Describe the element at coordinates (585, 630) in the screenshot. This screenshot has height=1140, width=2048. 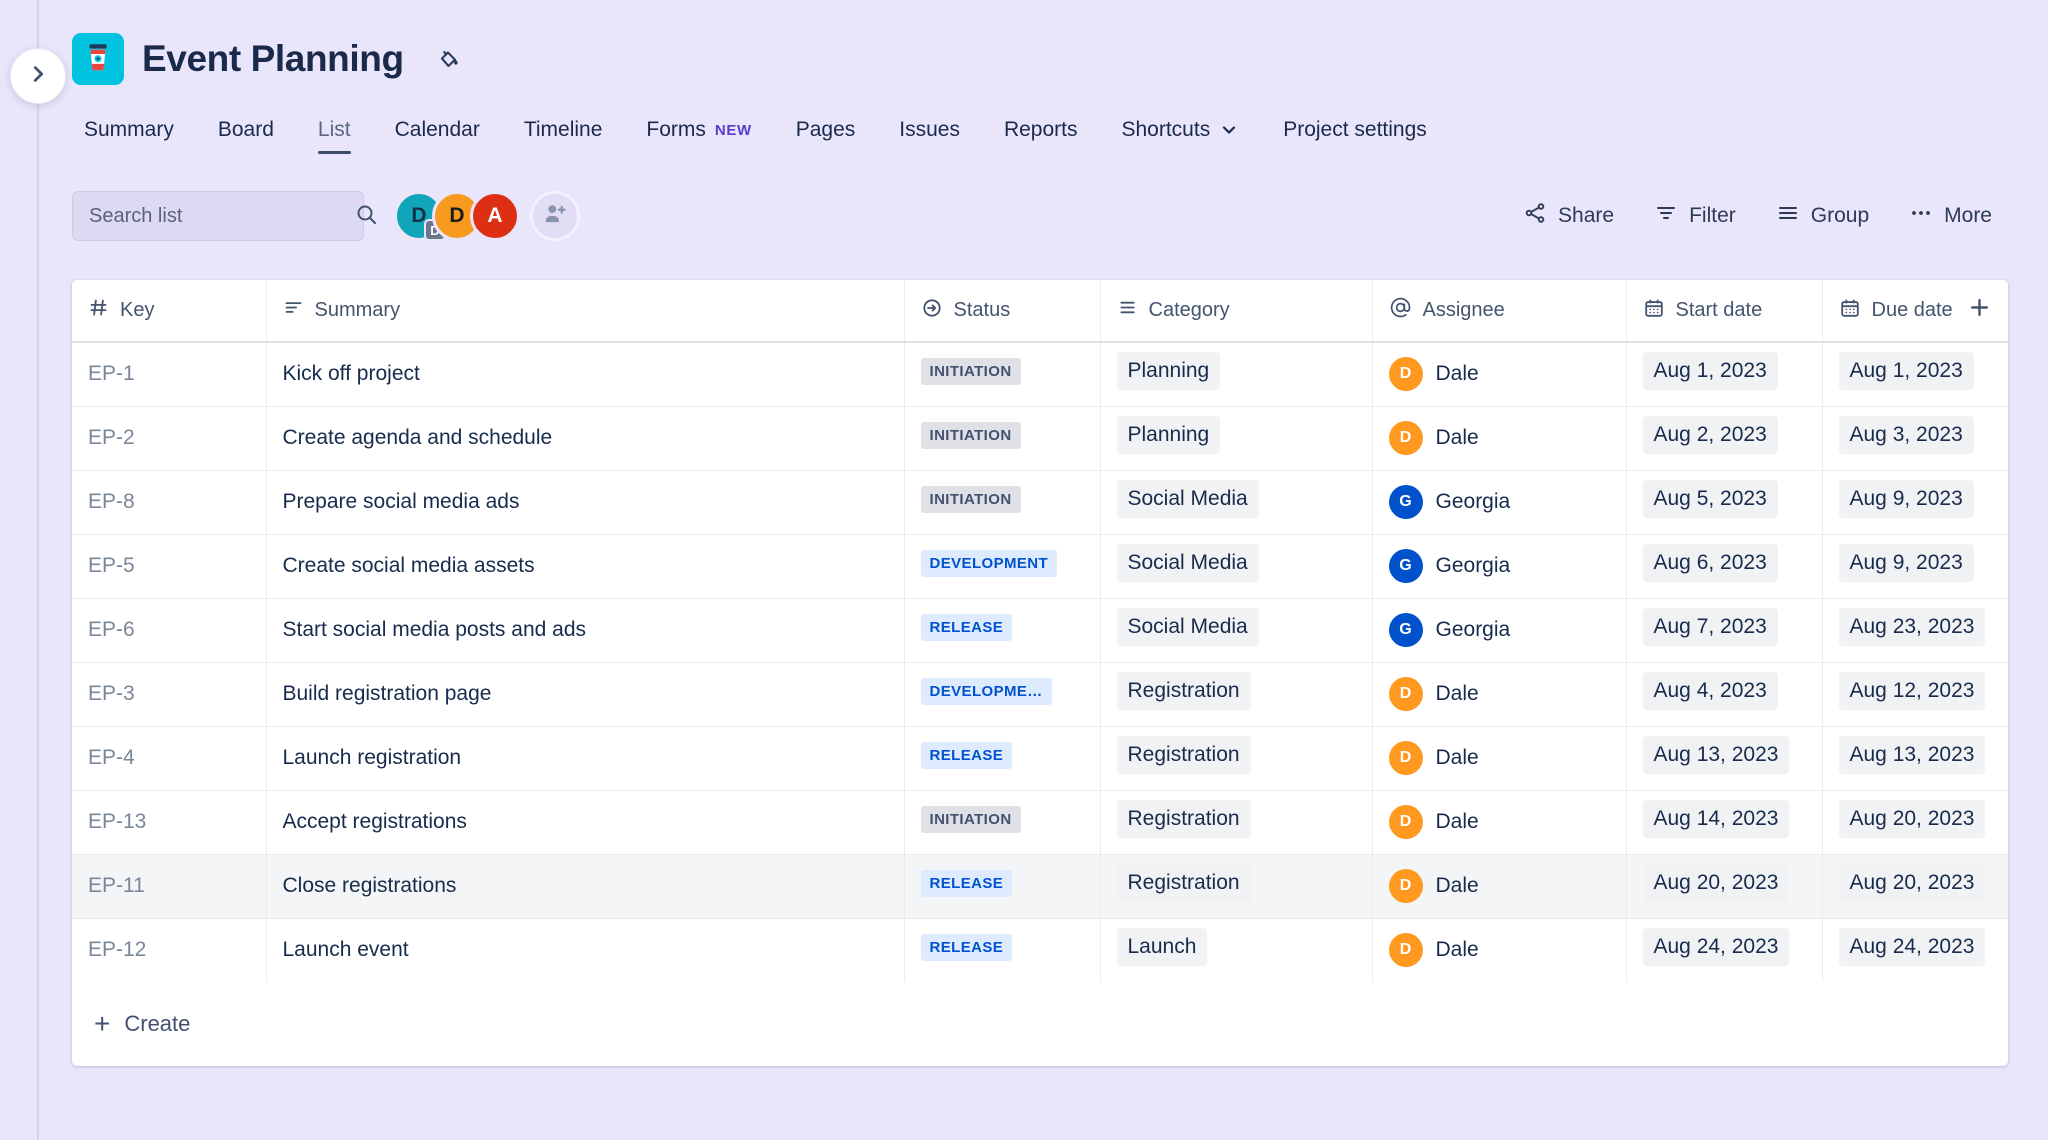
I see `cell-summary: Start social media posts and ads` at that location.